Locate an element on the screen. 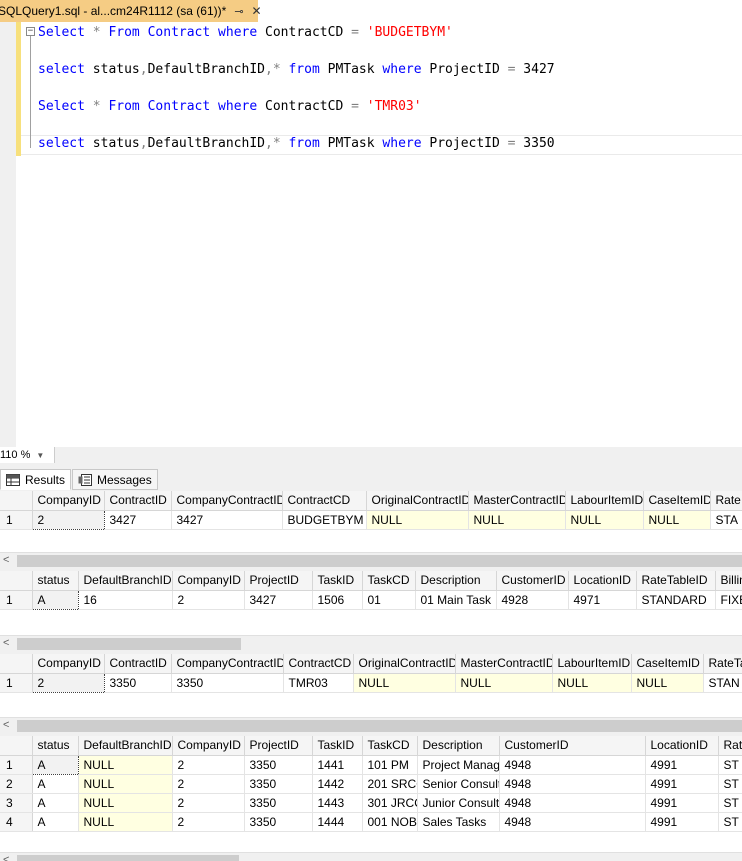 The width and height of the screenshot is (742, 861). column-header: Rat is located at coordinates (730, 746).